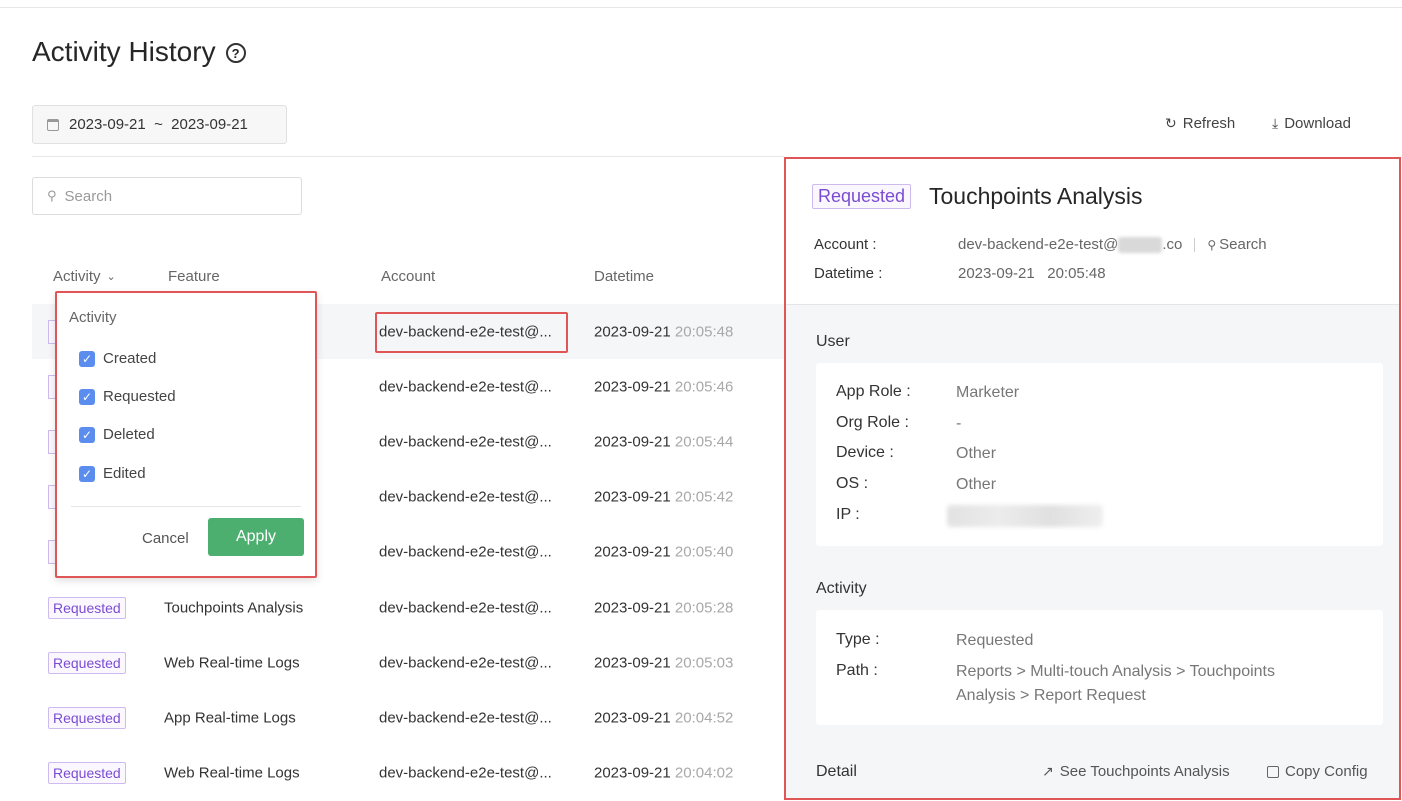 The image size is (1402, 801). Describe the element at coordinates (848, 273) in the screenshot. I see `datetime-label: Datetime :` at that location.